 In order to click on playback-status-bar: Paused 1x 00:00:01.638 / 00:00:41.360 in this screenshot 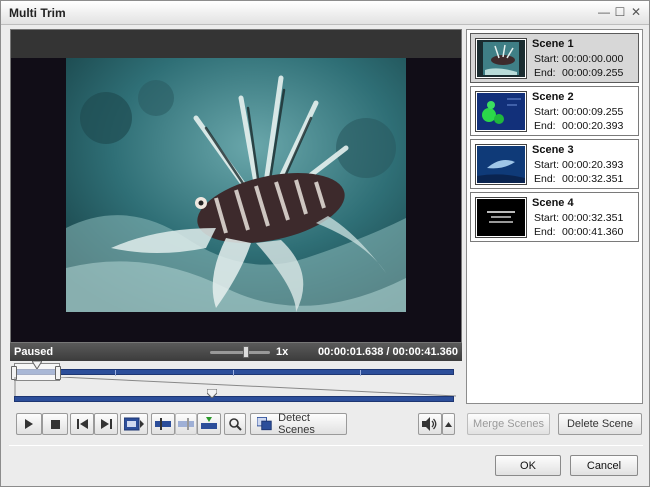, I will do `click(236, 352)`.